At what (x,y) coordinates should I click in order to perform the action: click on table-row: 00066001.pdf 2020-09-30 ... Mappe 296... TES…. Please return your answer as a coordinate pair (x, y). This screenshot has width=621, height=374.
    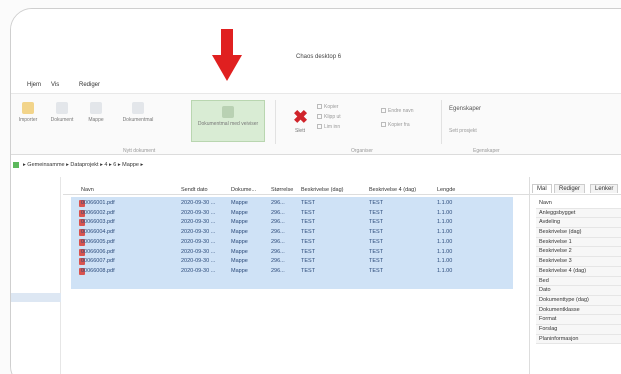
    Looking at the image, I should click on (292, 203).